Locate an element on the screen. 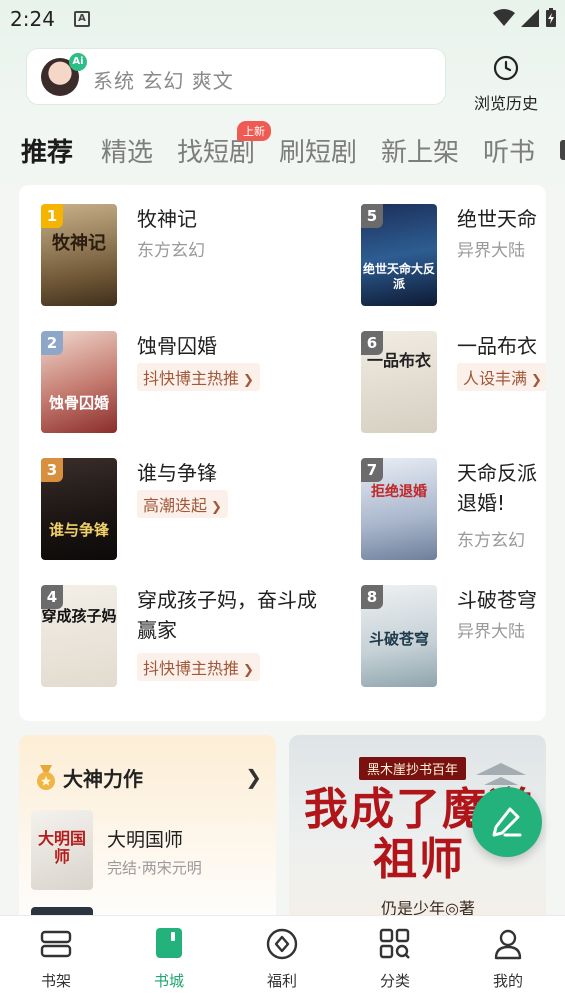 This screenshot has width=565, height=1004. status-bar: 2:24 A is located at coordinates (282, 19).